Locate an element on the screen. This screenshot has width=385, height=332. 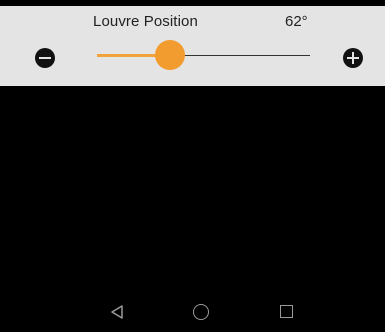
home-icon is located at coordinates (201, 312).